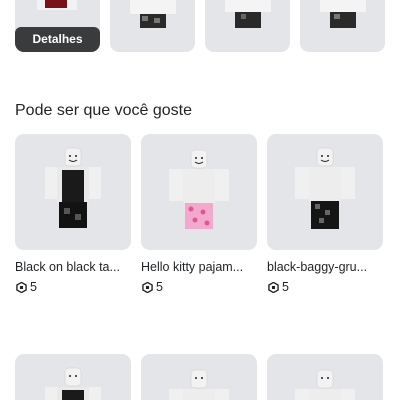  I want to click on section-title: Pode ser que você goste, so click(104, 110).